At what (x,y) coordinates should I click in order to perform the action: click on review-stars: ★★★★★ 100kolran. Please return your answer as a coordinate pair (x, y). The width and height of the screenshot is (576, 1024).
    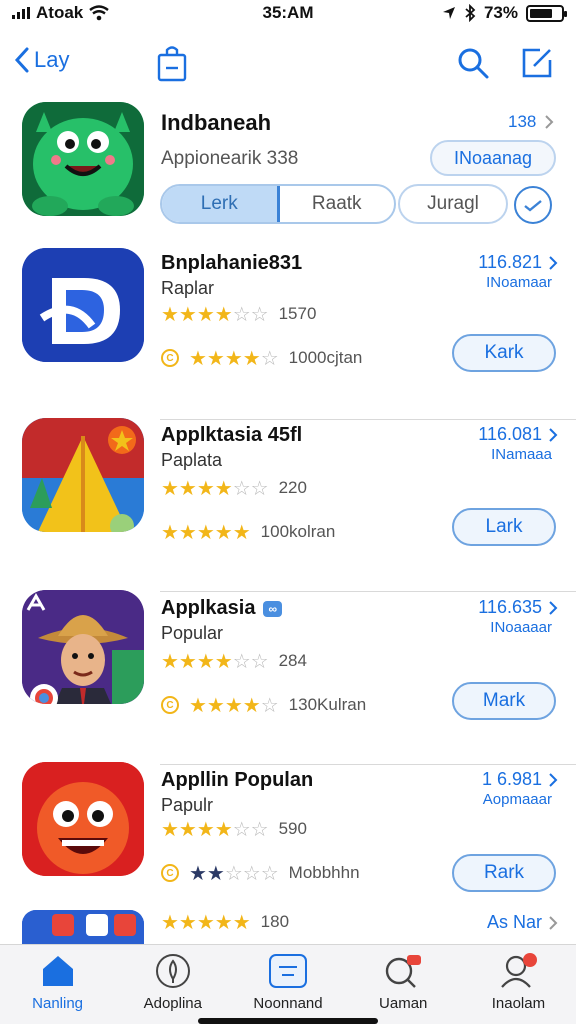
    Looking at the image, I should click on (248, 532).